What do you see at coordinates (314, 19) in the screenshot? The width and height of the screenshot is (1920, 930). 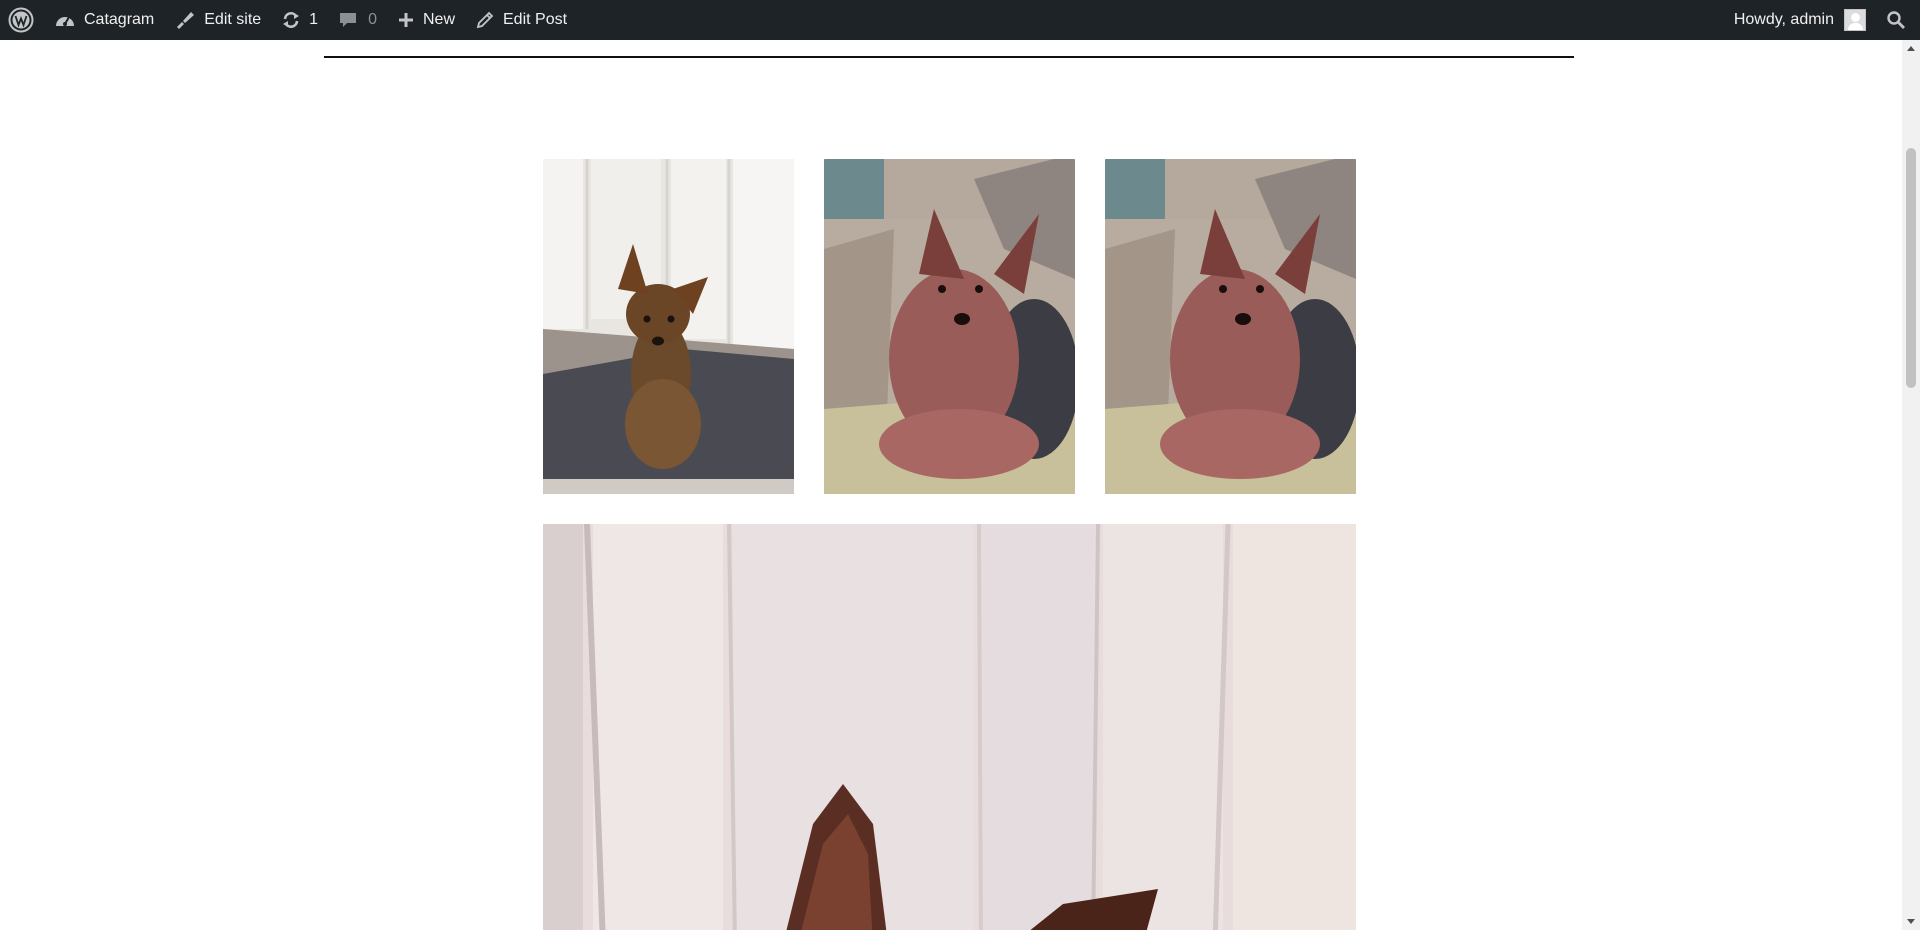 I see `updates-count: 1` at bounding box center [314, 19].